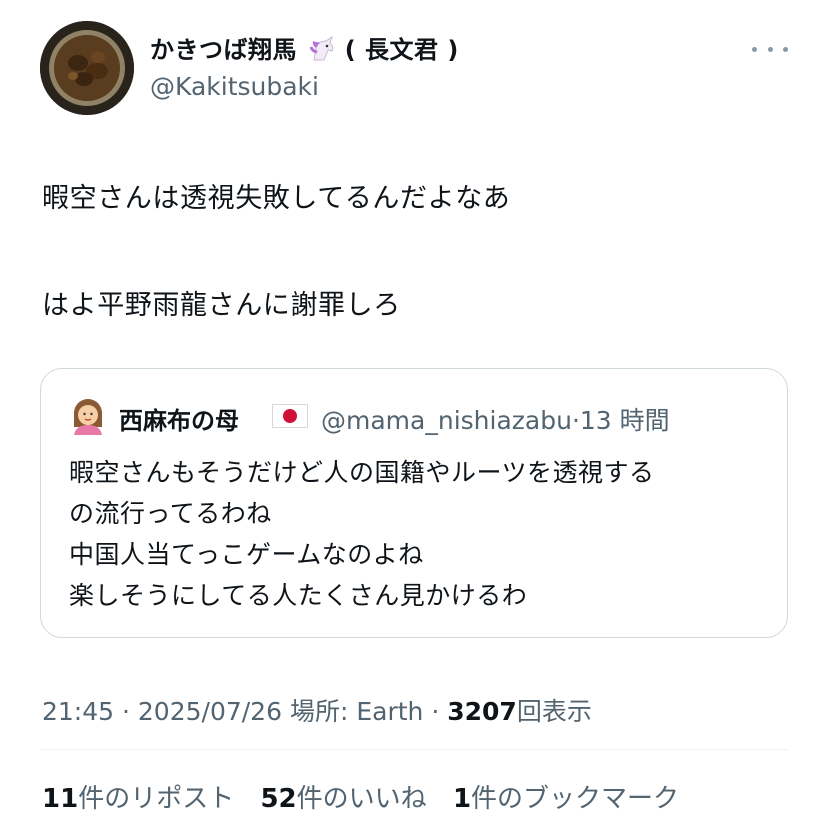  I want to click on likes-label: 件のいいね, so click(361, 799).